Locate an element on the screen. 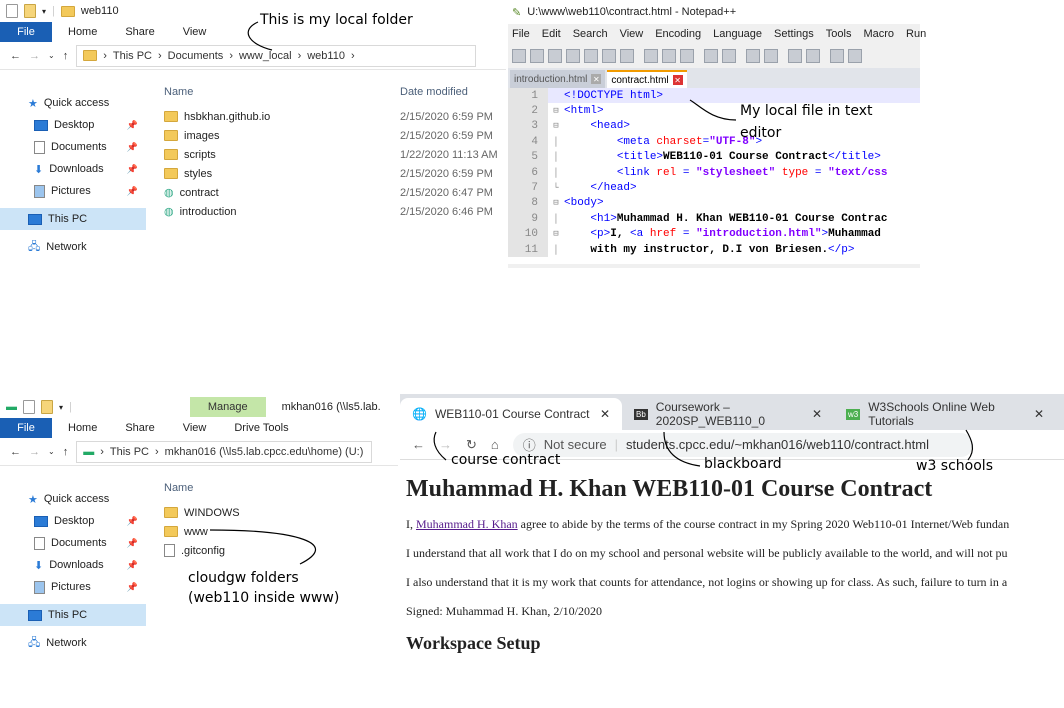  menu-macro: Macro is located at coordinates (878, 34).